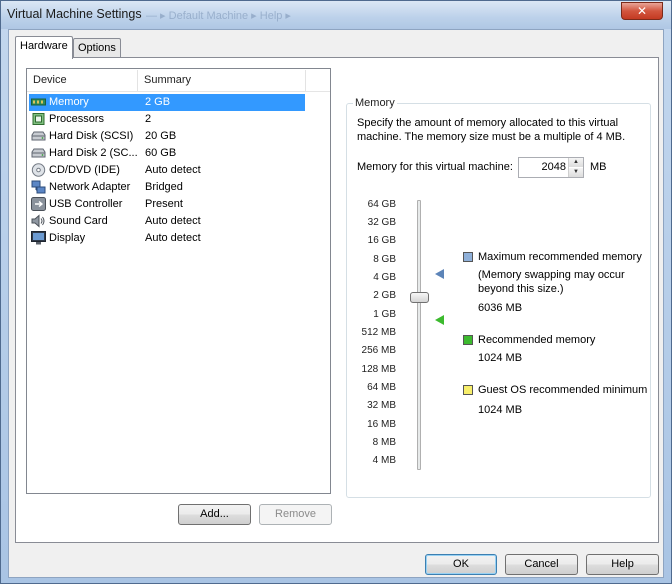  I want to click on recommended-title: Recommended memory, so click(537, 340).